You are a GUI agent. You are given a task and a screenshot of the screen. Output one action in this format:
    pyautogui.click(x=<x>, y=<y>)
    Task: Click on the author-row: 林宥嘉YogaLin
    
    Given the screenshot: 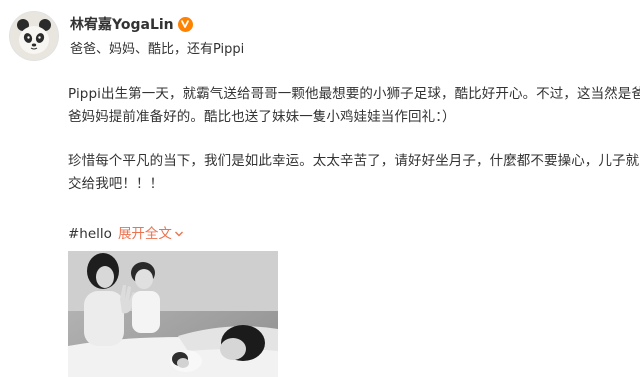 What is the action you would take?
    pyautogui.click(x=131, y=24)
    